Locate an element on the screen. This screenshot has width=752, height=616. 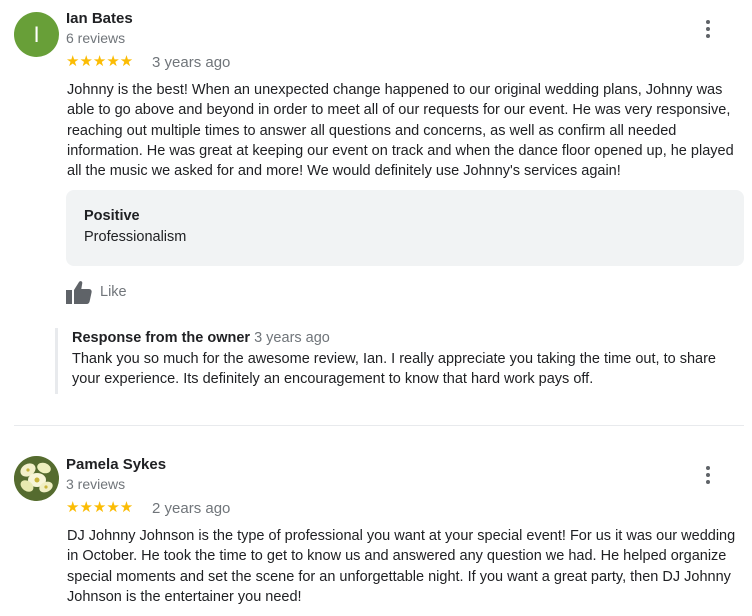
avatar-letter: I is located at coordinates (36, 34).